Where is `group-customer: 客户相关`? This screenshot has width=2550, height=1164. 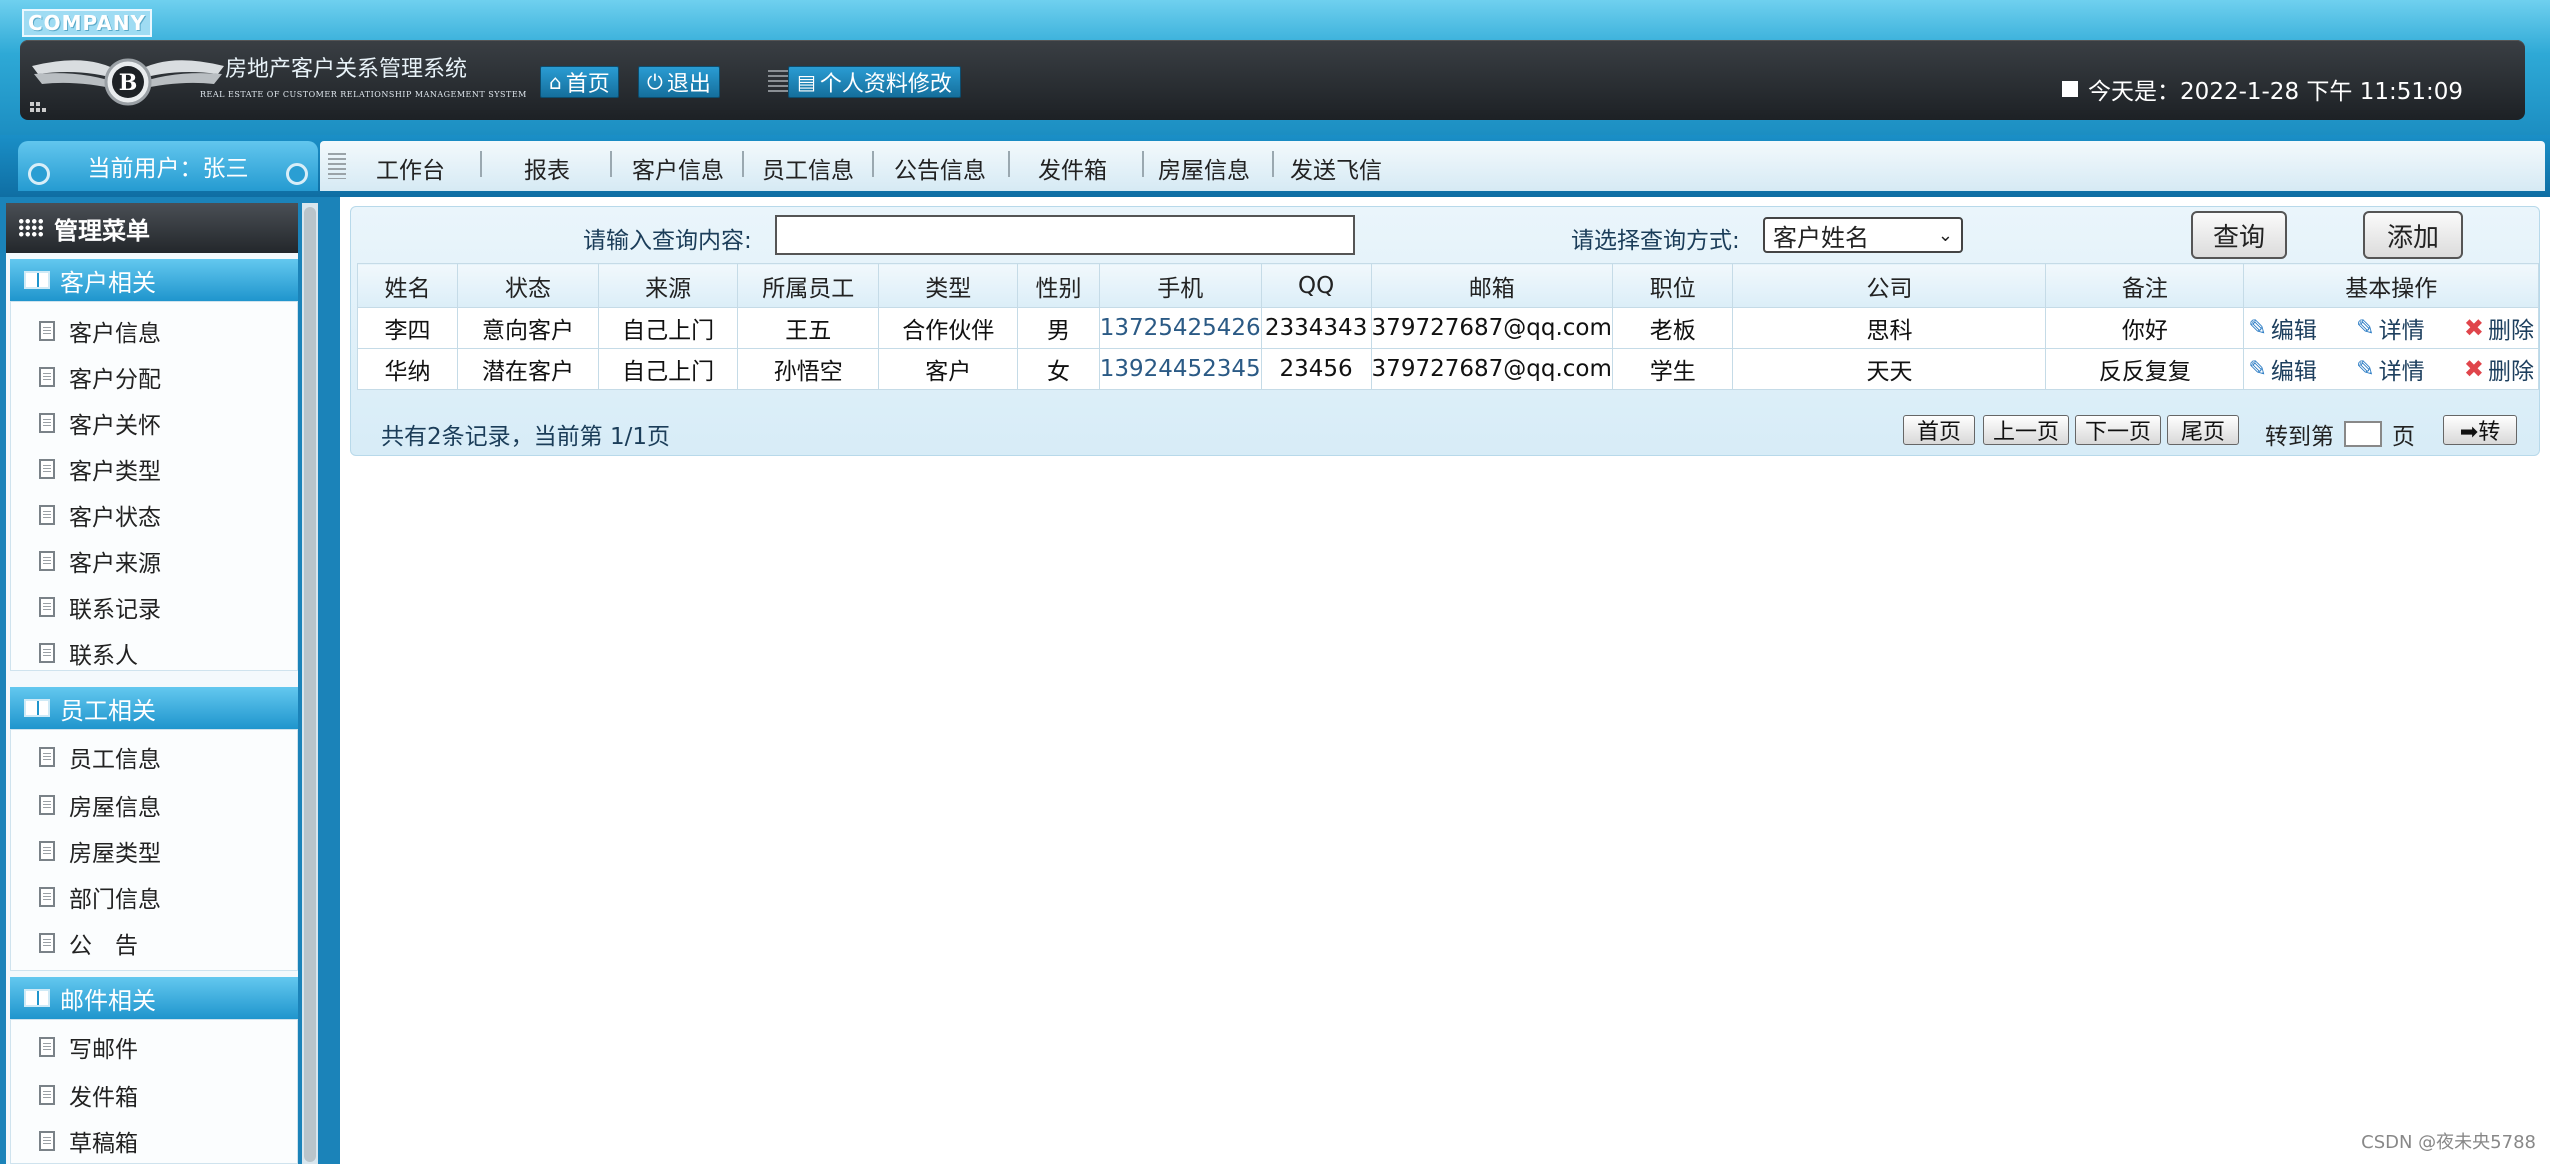
group-customer: 客户相关 is located at coordinates (154, 280).